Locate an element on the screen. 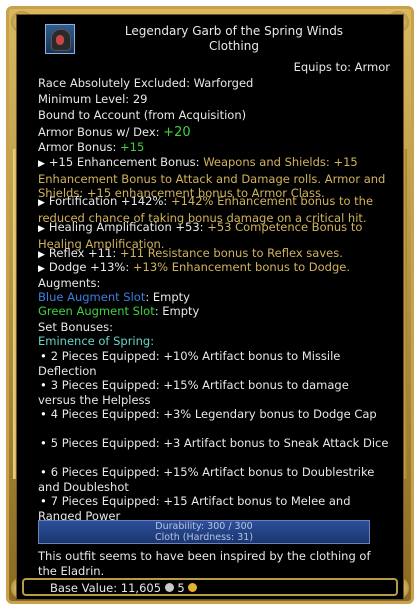  armor-bonus-dex: Armor Bonus w/ Dex: +20 is located at coordinates (114, 132).